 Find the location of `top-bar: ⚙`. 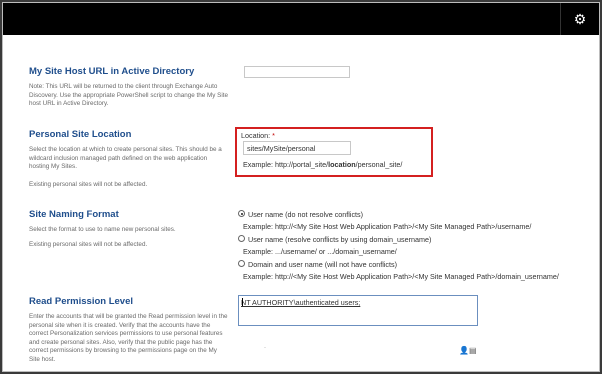

top-bar: ⚙ is located at coordinates (301, 19).